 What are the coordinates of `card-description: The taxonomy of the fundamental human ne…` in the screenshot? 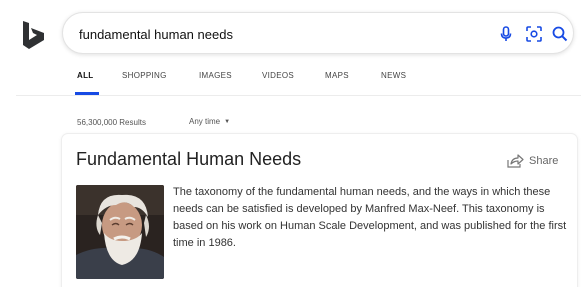 It's located at (370, 217).